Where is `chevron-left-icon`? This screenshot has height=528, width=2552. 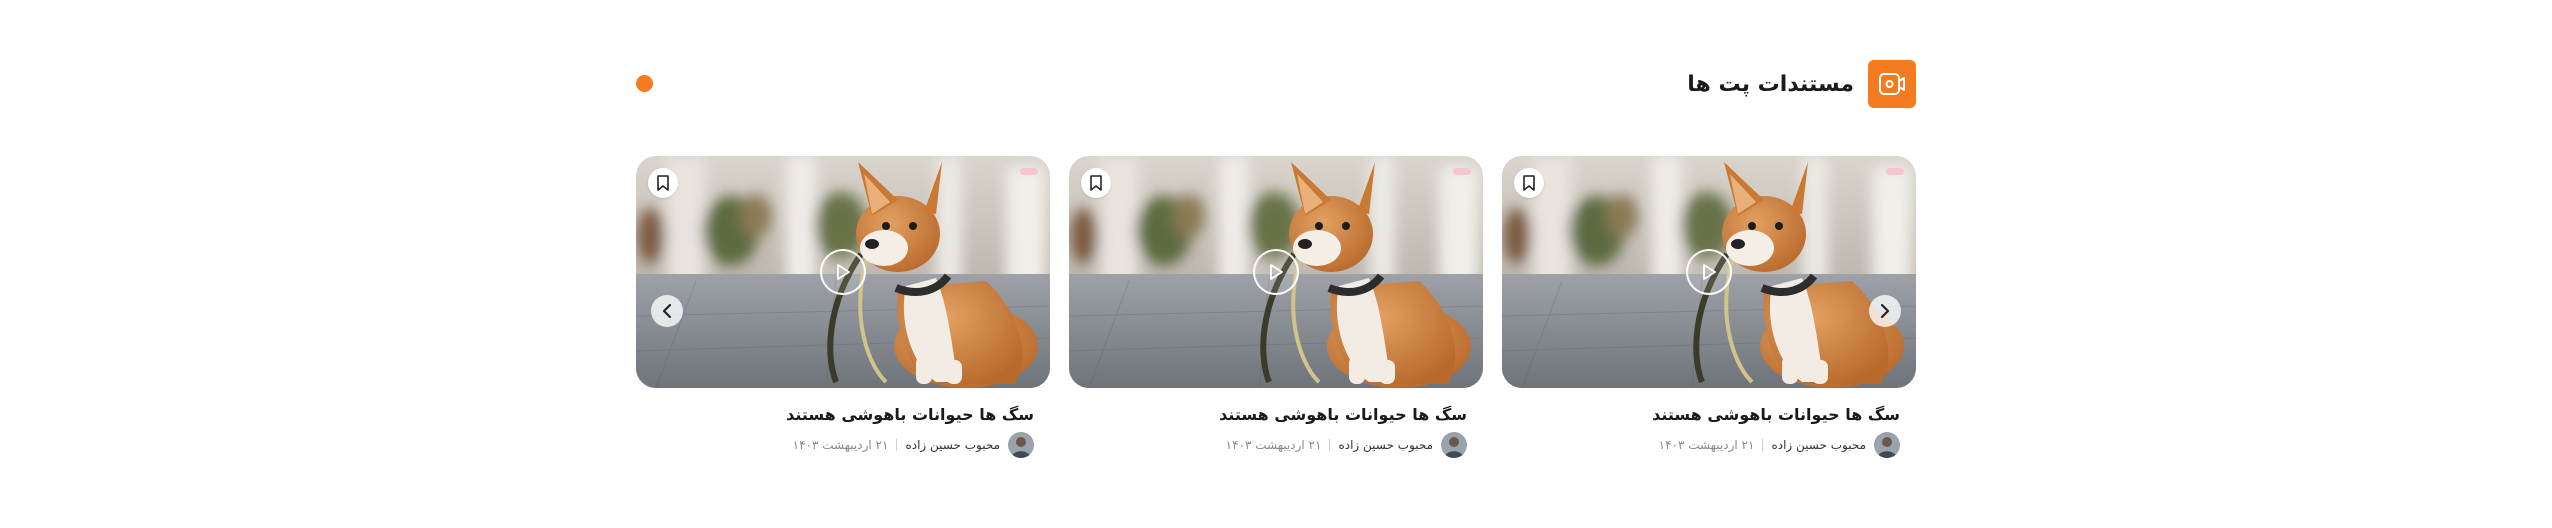
chevron-left-icon is located at coordinates (667, 311).